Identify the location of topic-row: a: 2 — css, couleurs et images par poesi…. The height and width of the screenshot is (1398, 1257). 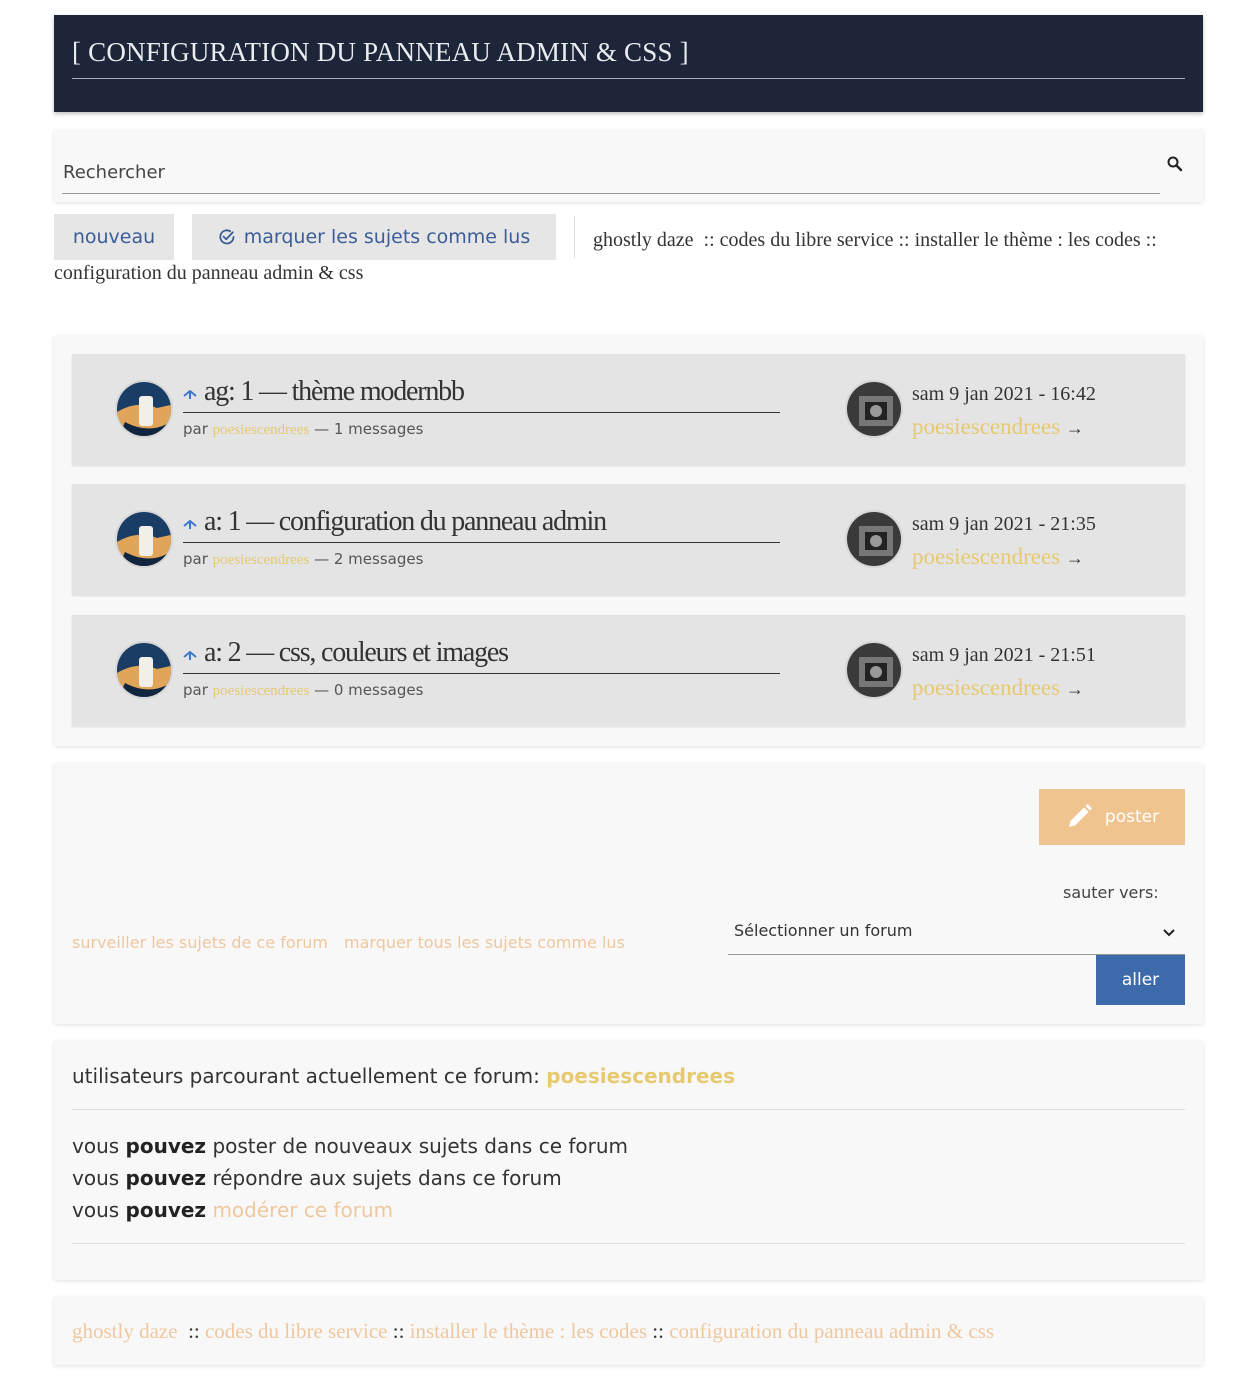
(628, 670).